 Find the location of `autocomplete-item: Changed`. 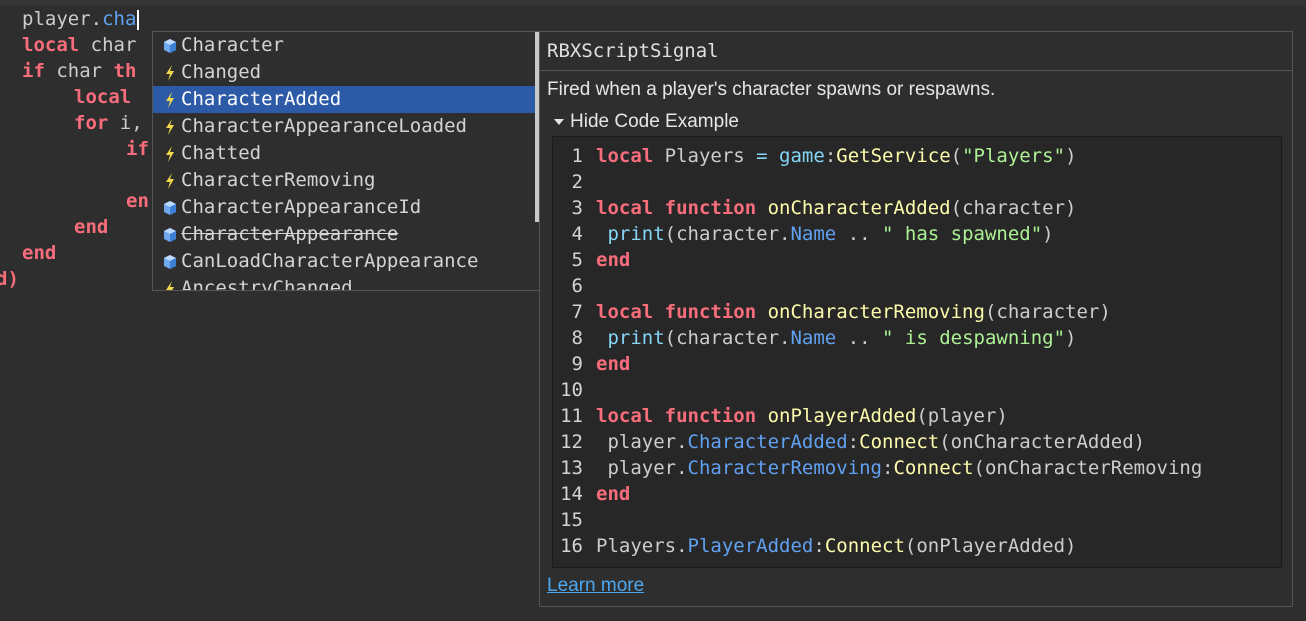

autocomplete-item: Changed is located at coordinates (346, 72).